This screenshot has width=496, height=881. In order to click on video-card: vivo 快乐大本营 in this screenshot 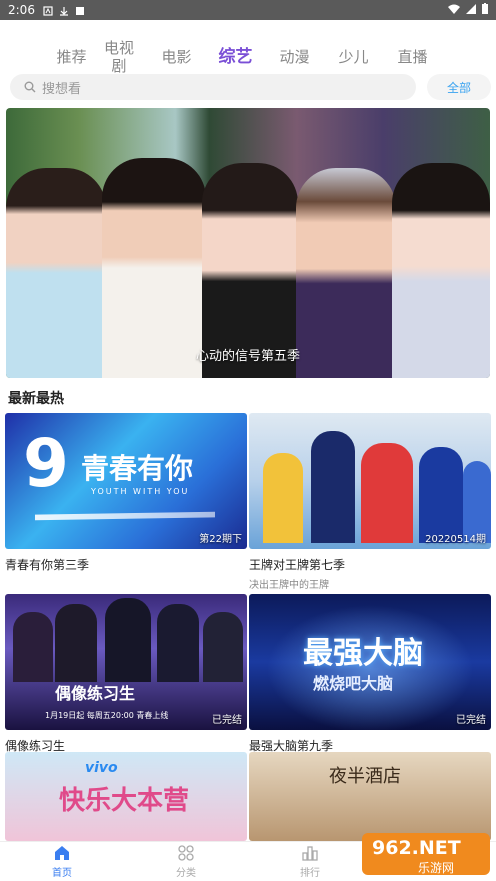, I will do `click(126, 796)`.